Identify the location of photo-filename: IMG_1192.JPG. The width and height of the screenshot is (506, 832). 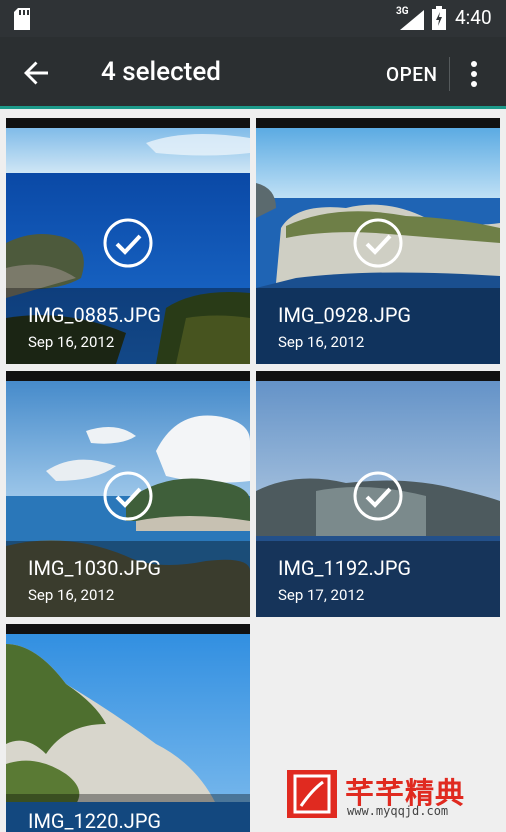
(345, 568).